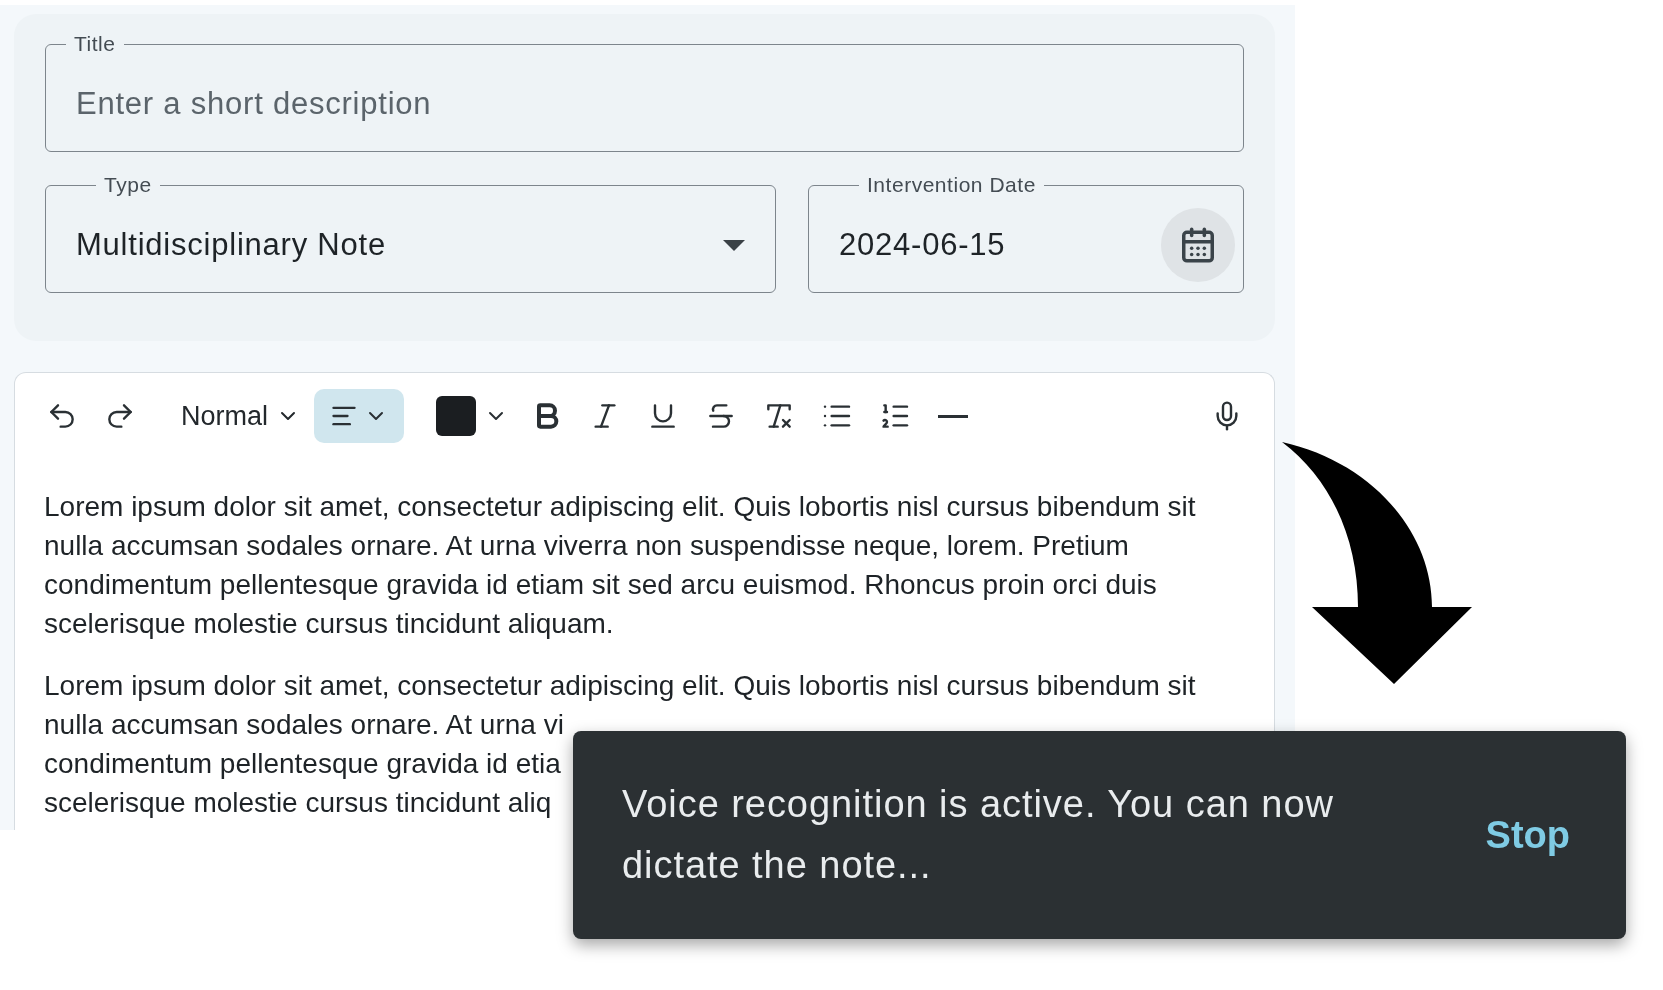 Image resolution: width=1663 pixels, height=990 pixels. Describe the element at coordinates (1527, 835) in the screenshot. I see `stop-button: Stop` at that location.